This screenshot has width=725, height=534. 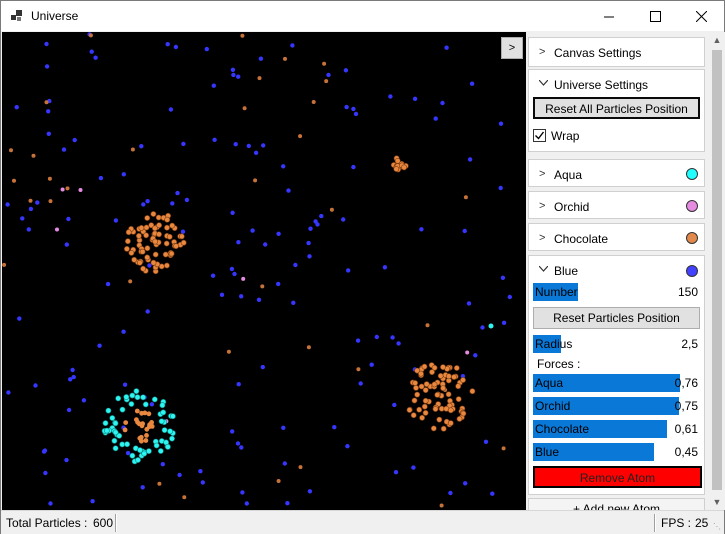 I want to click on reset-all-particles-button: Reset All Particles Position, so click(x=616, y=108).